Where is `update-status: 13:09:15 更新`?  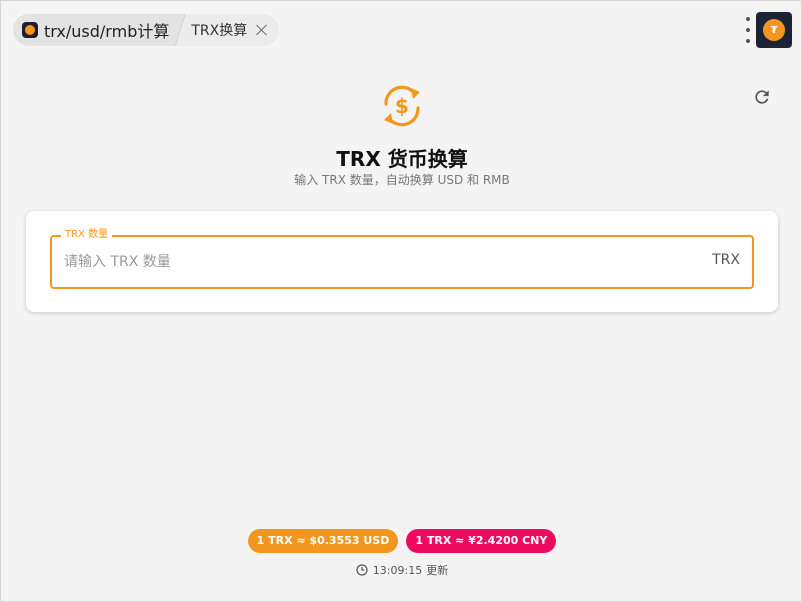
update-status: 13:09:15 更新 is located at coordinates (401, 570).